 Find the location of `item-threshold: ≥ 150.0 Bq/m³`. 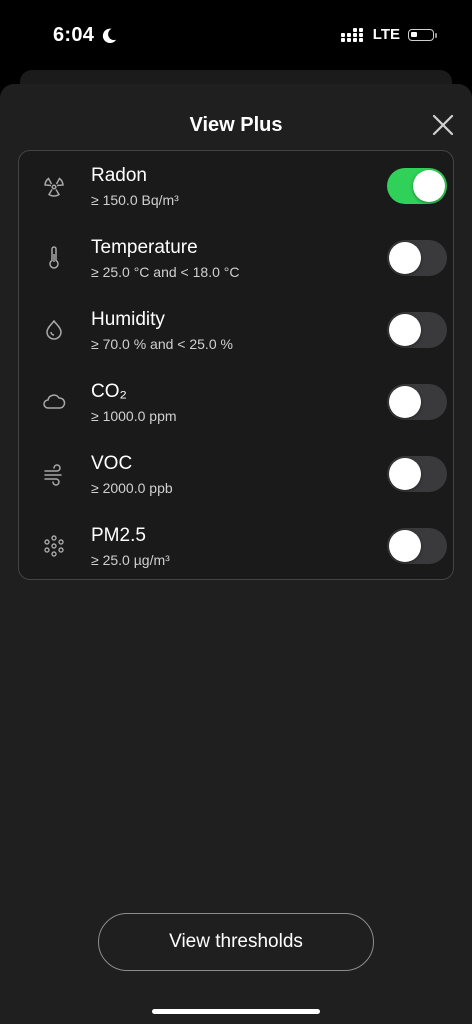

item-threshold: ≥ 150.0 Bq/m³ is located at coordinates (135, 200).